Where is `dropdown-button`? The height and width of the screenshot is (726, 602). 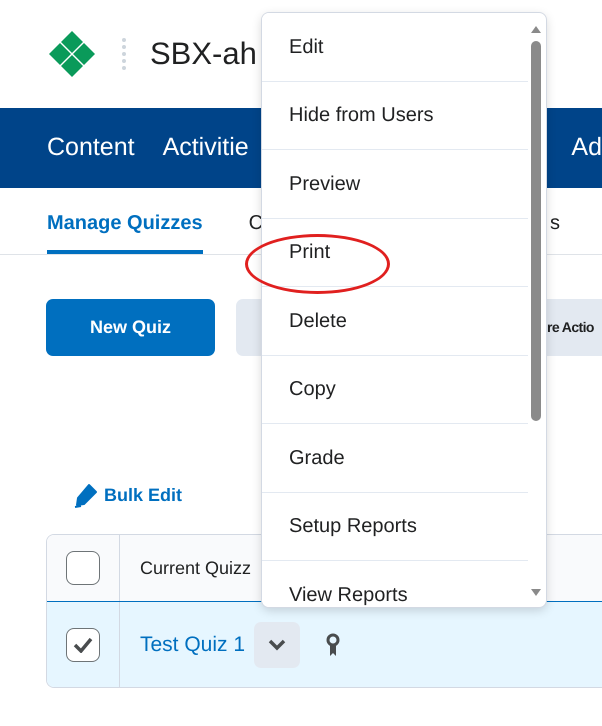
dropdown-button is located at coordinates (277, 645).